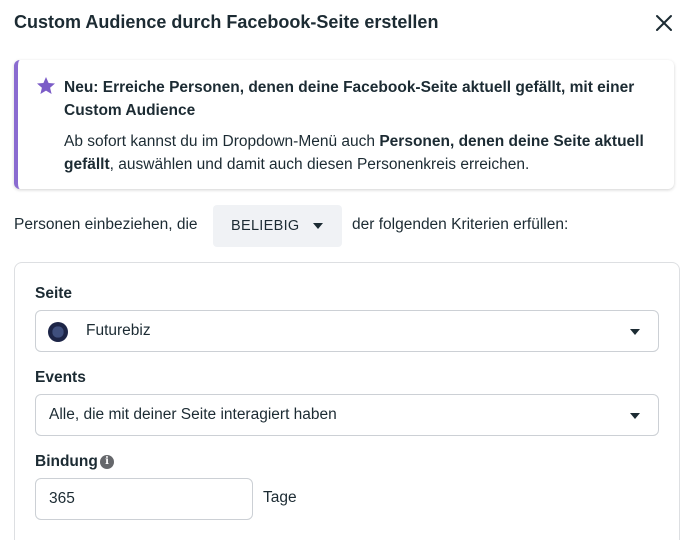 Image resolution: width=688 pixels, height=540 pixels. I want to click on page-label: Seite, so click(54, 293).